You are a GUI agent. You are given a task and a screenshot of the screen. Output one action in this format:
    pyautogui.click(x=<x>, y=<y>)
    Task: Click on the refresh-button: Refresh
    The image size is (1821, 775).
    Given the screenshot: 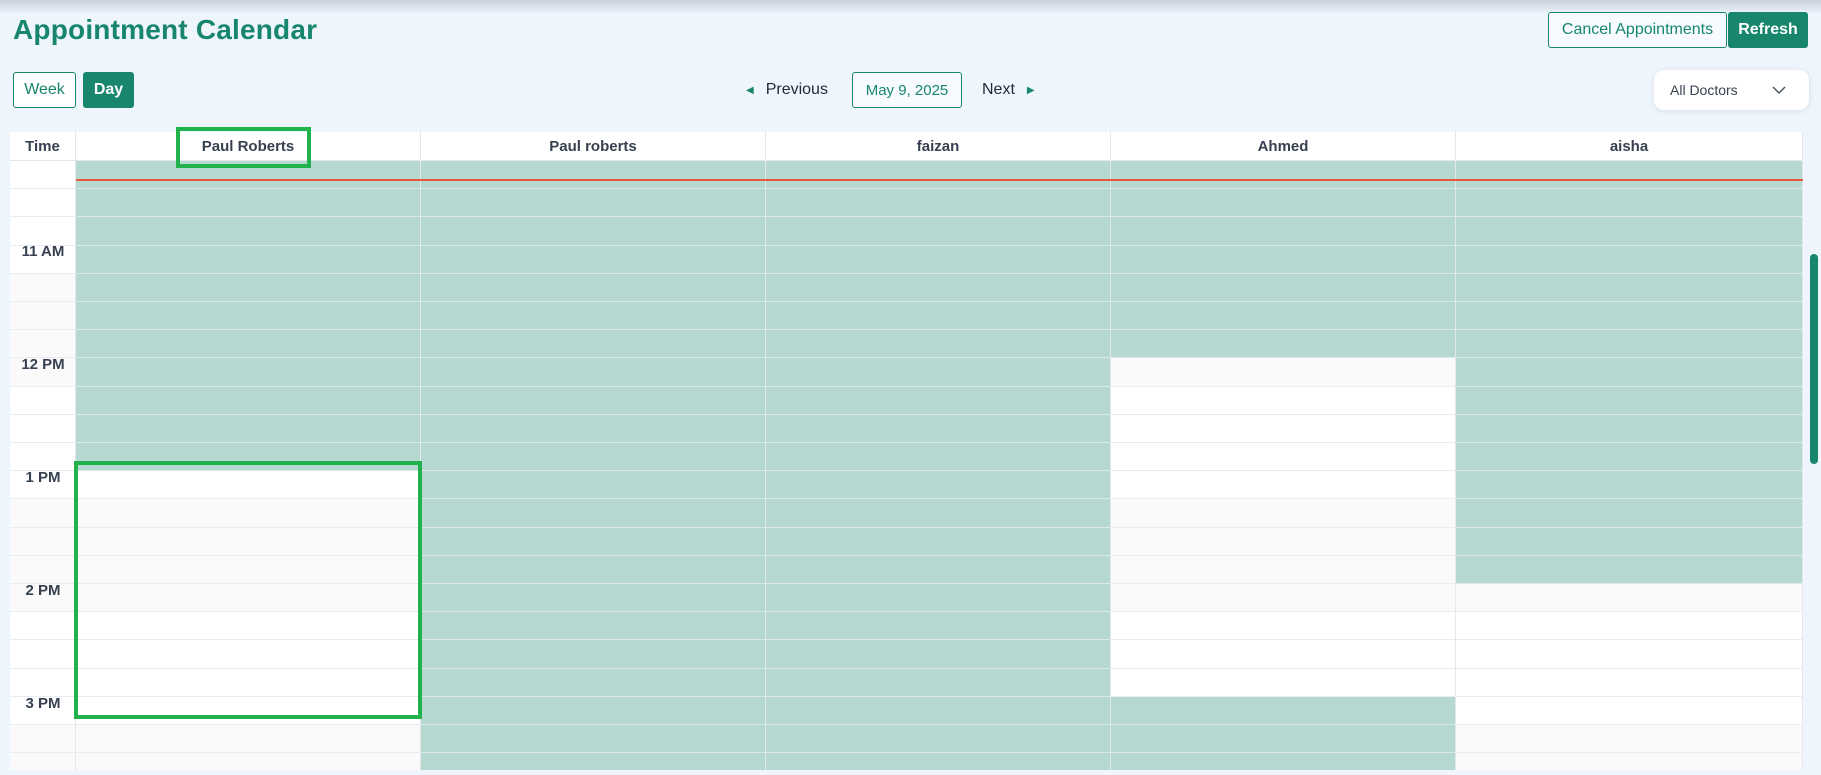 What is the action you would take?
    pyautogui.click(x=1768, y=30)
    